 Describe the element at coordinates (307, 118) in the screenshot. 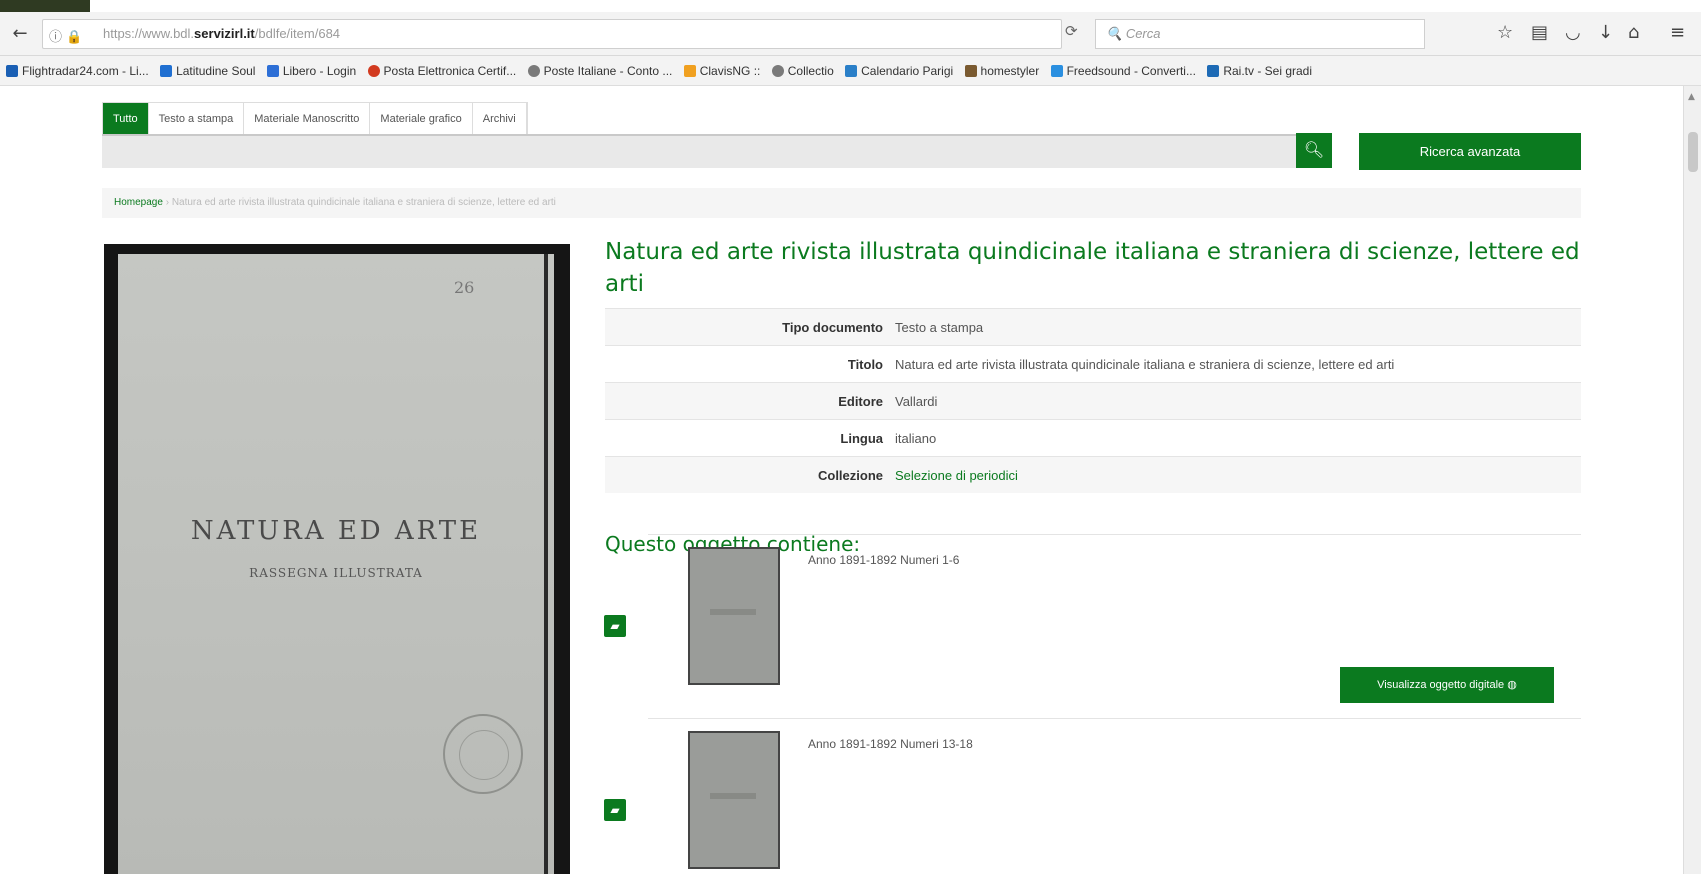

I see `tab-materiale-manoscritto: Materiale Manoscritto` at that location.